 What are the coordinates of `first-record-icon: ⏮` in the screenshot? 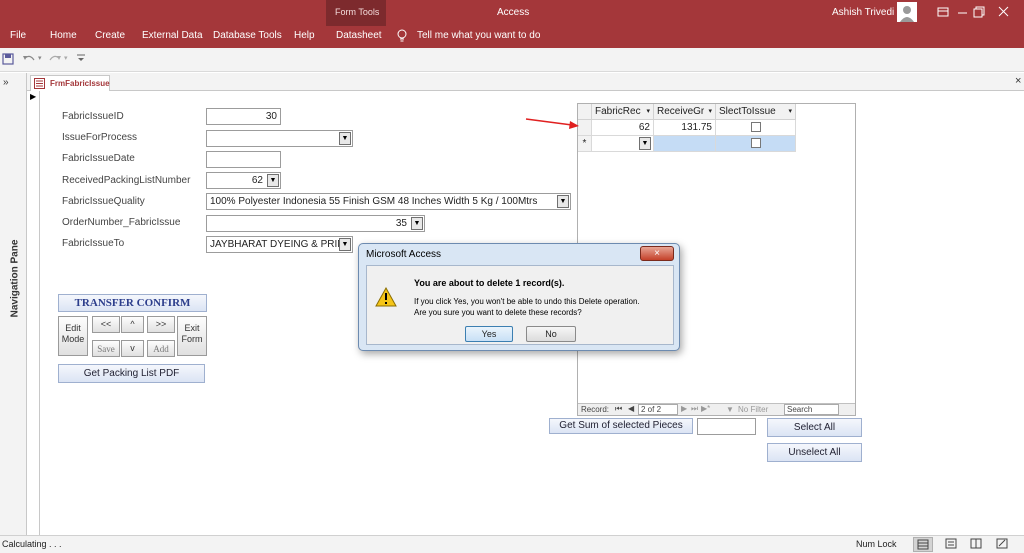 It's located at (618, 409).